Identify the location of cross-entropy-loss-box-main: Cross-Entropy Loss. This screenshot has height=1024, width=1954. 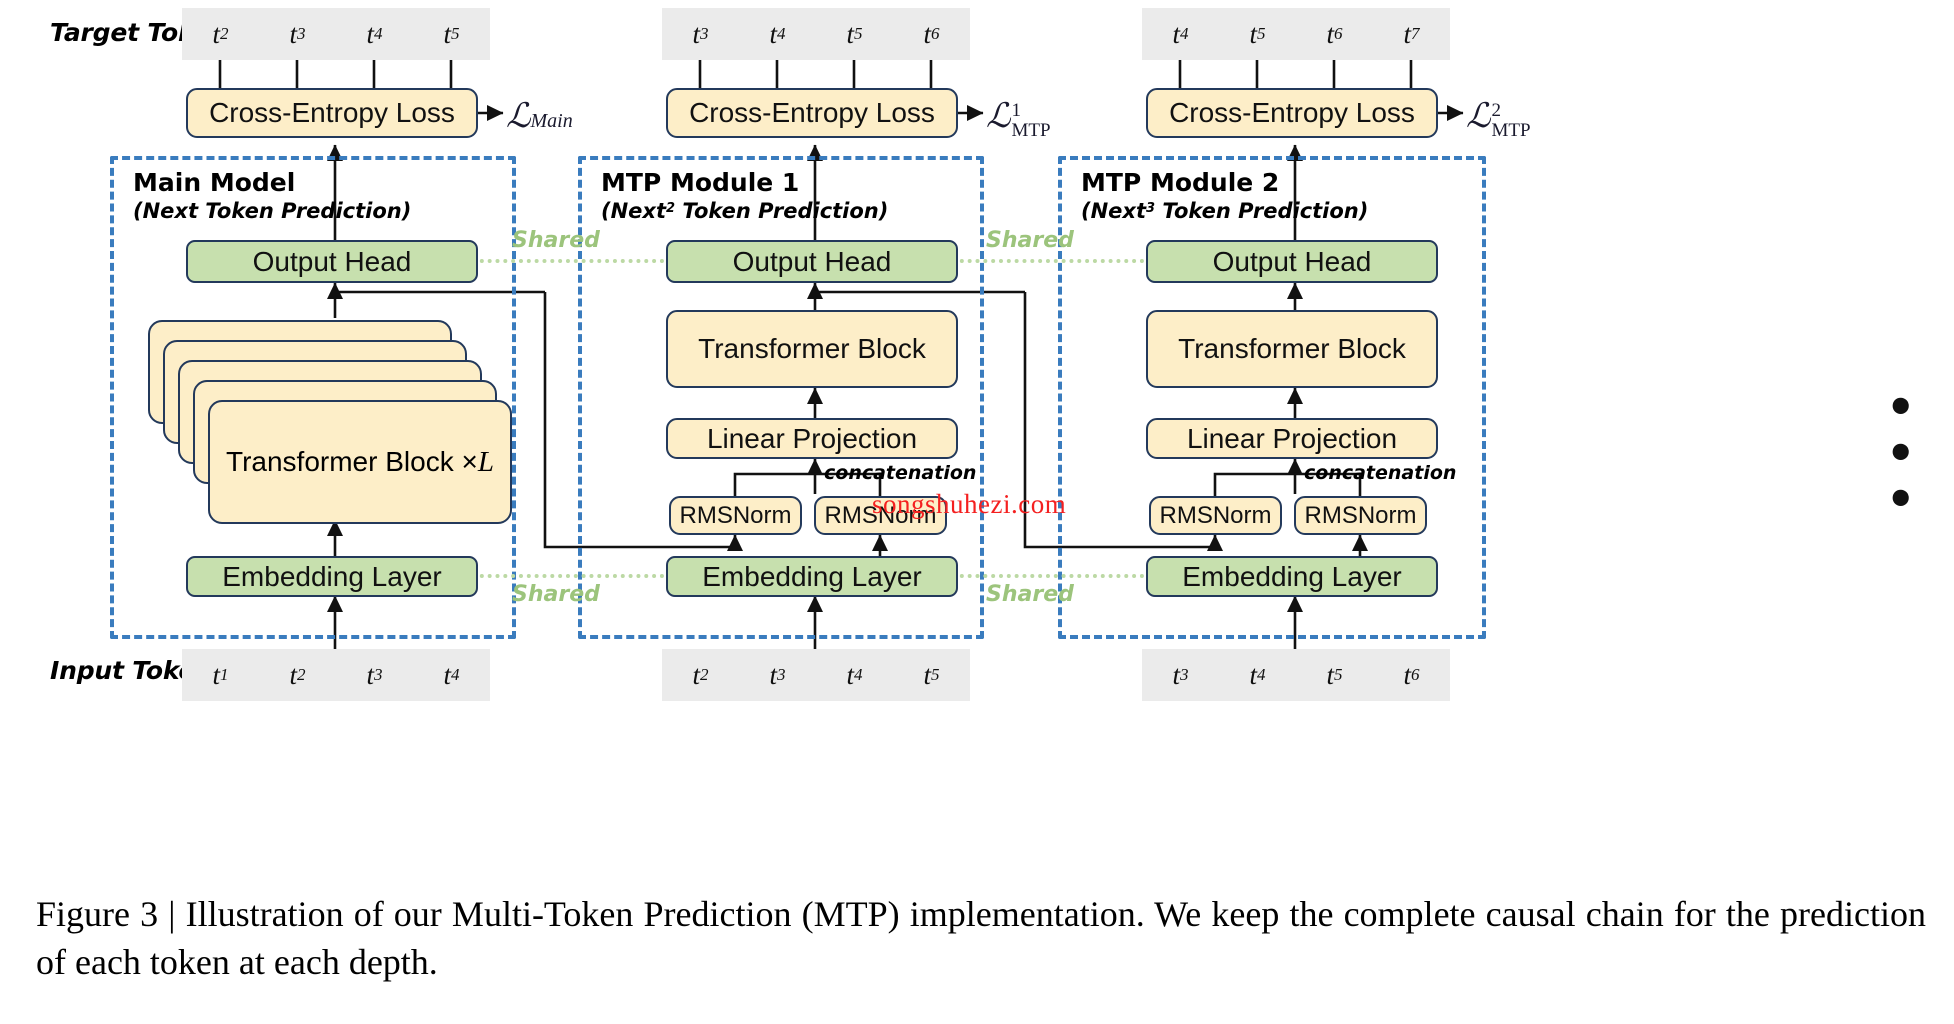
(332, 113).